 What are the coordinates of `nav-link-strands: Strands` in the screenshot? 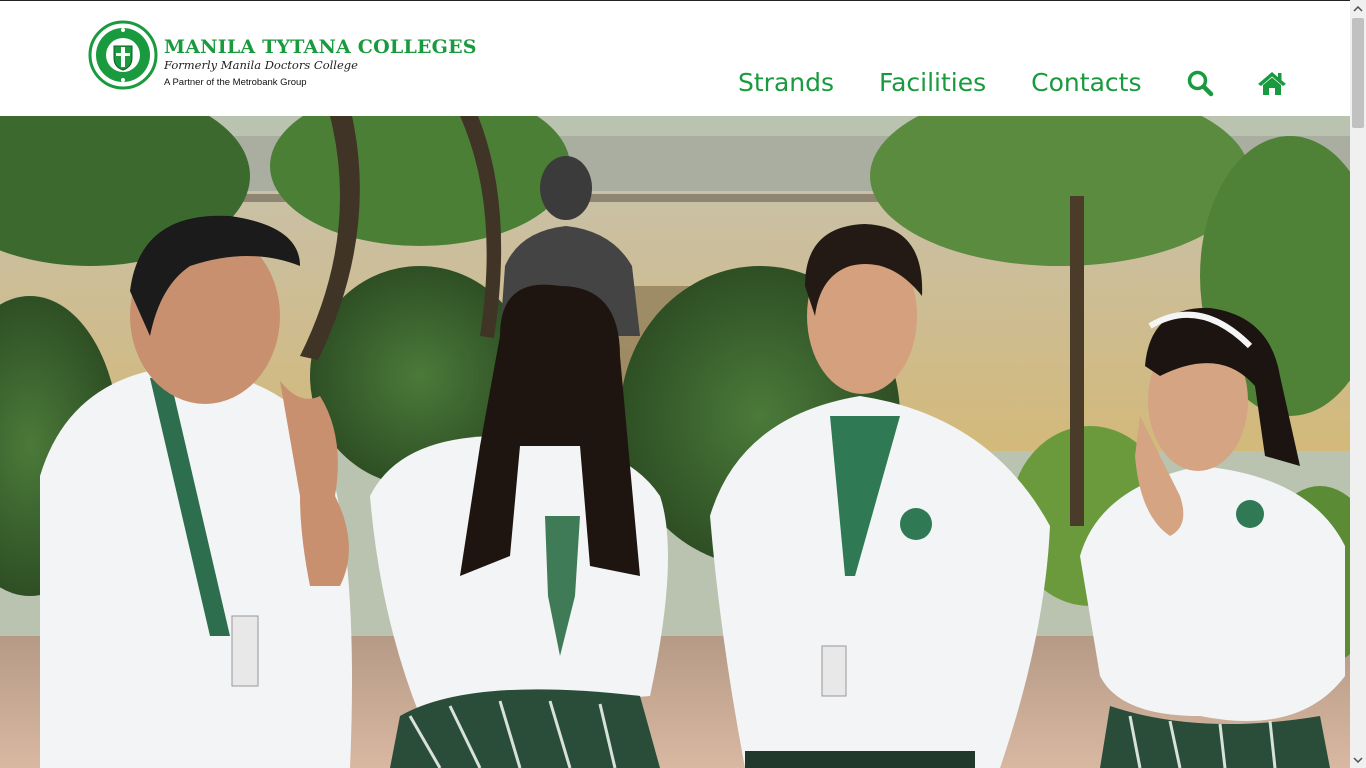 It's located at (786, 83).